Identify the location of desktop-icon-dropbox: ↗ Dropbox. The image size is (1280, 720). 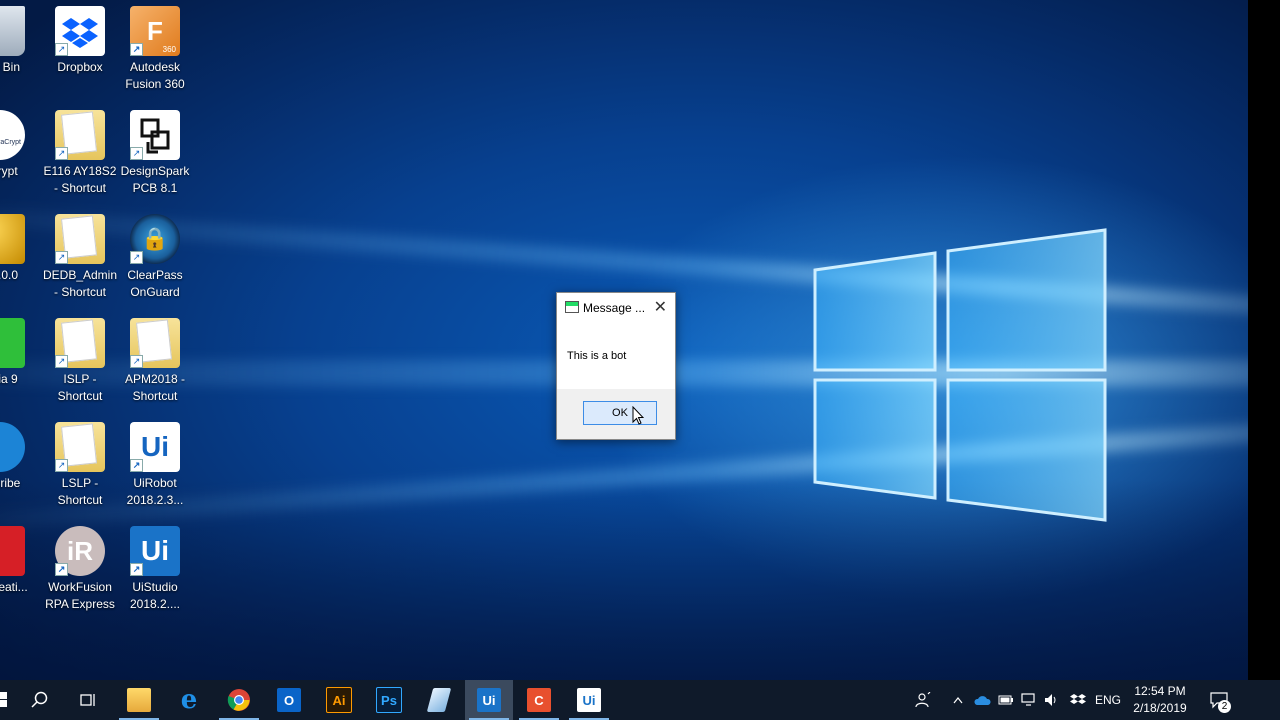
(80, 41).